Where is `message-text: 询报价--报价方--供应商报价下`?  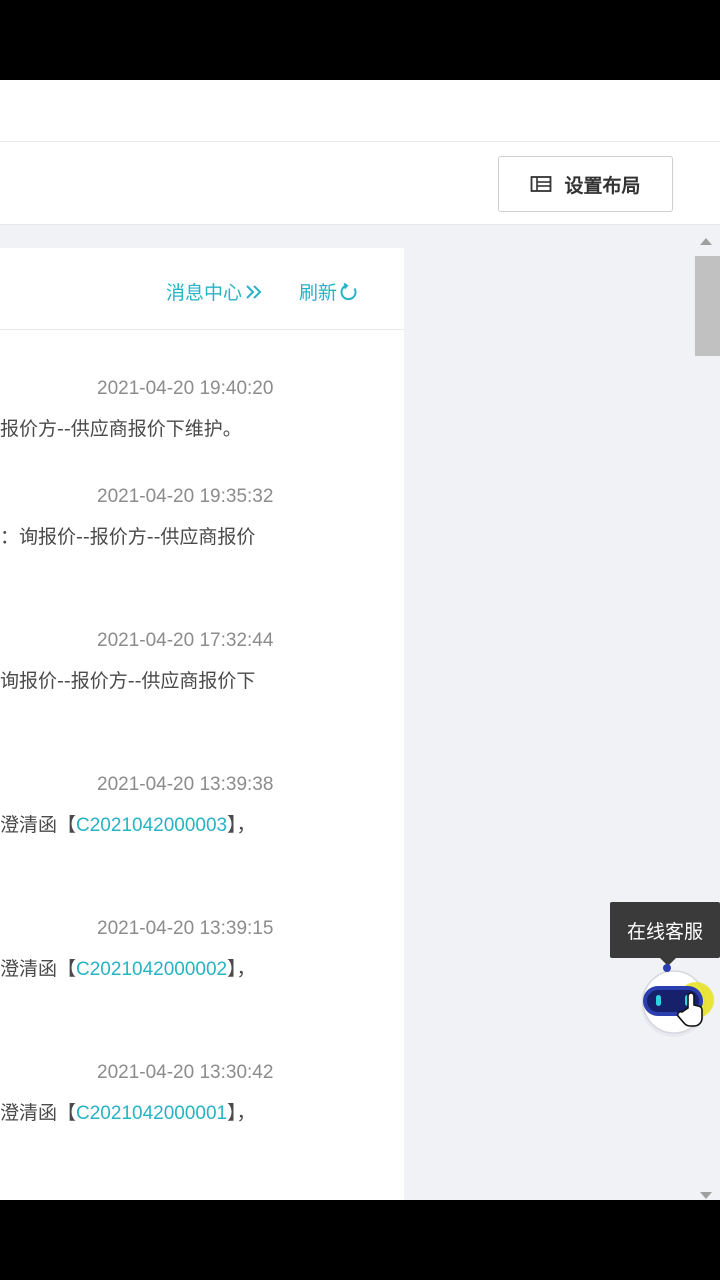 message-text: 询报价--报价方--供应商报价下 is located at coordinates (127, 679).